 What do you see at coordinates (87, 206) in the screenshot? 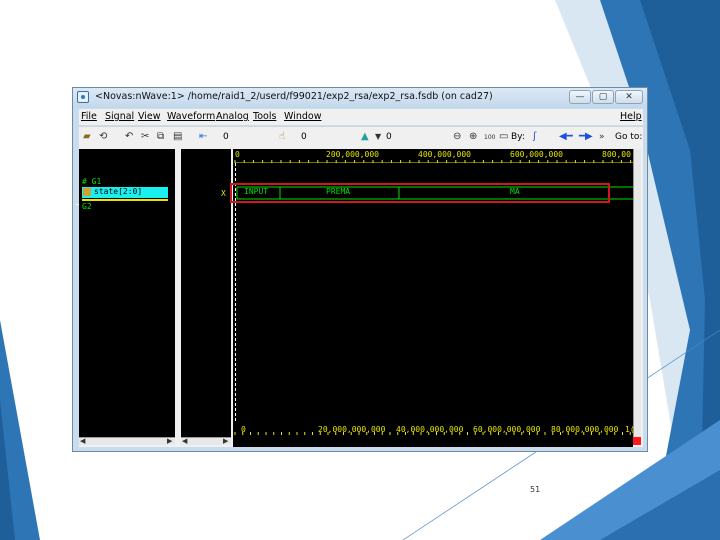
I see `group-g2: G2` at bounding box center [87, 206].